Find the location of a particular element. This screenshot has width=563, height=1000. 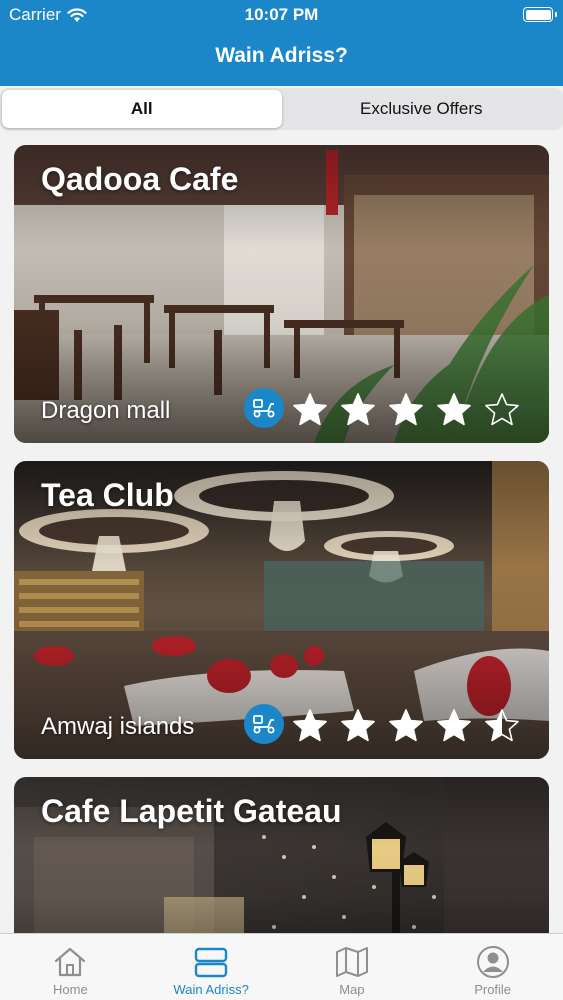

segment-all: All is located at coordinates (142, 109).